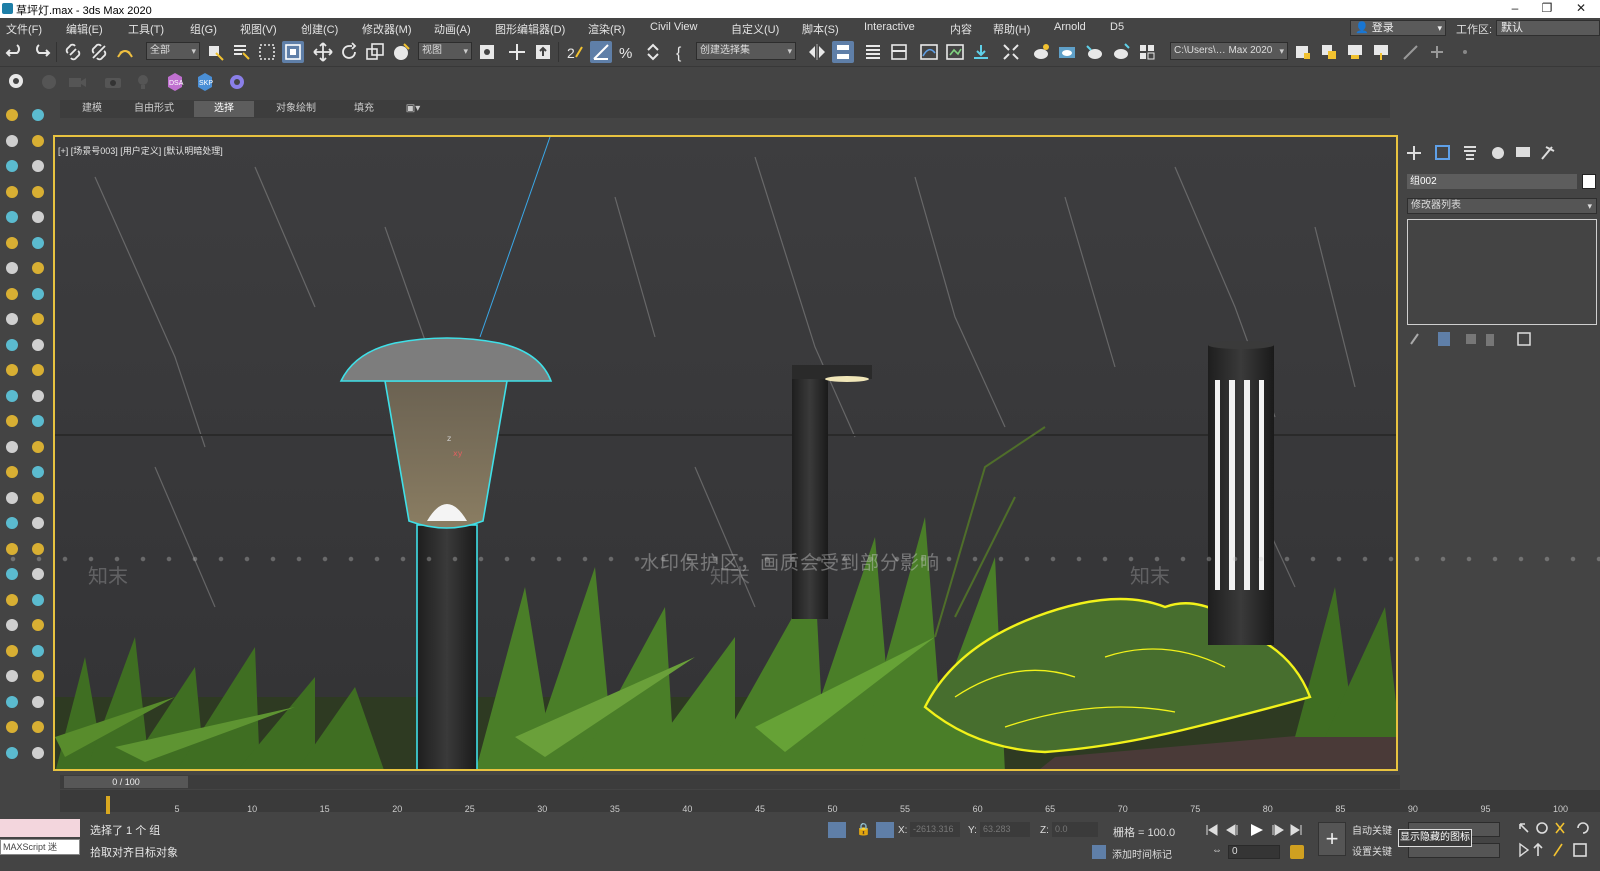 This screenshot has width=1600, height=871. What do you see at coordinates (1070, 27) in the screenshot?
I see `menu-arnold: Arnold` at bounding box center [1070, 27].